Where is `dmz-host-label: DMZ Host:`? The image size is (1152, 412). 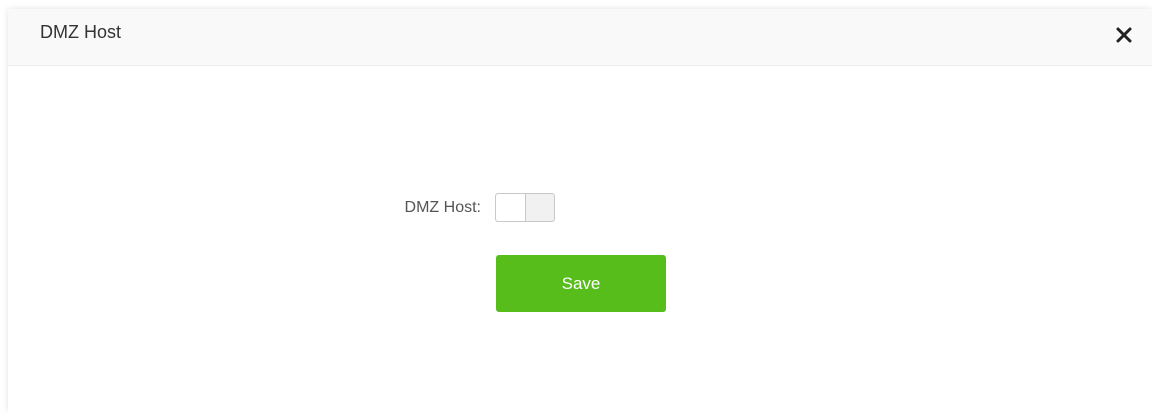 dmz-host-label: DMZ Host: is located at coordinates (442, 207).